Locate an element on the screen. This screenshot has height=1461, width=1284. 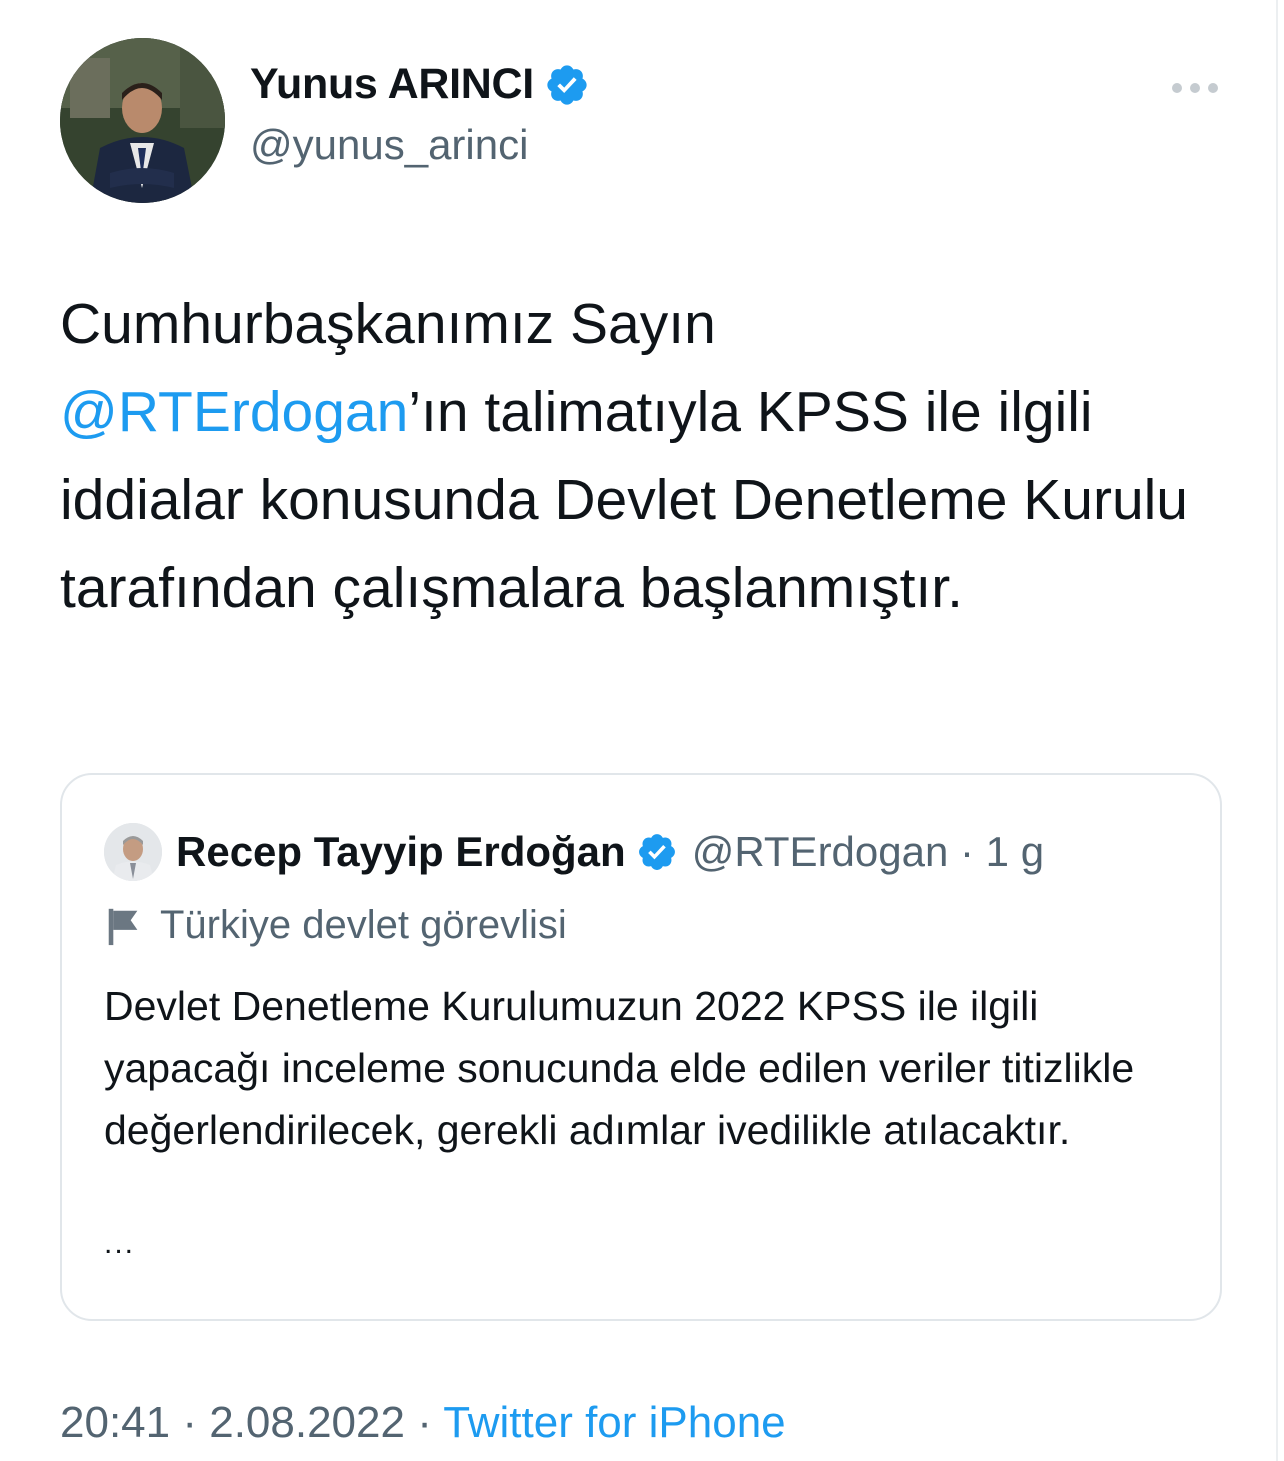
government-label: Türkiye devlet görevlisi is located at coordinates (335, 925).